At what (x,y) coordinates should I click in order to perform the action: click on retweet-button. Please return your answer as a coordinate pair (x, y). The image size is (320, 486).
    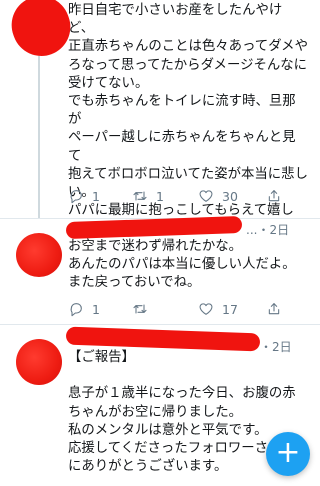
    Looking at the image, I should click on (140, 309).